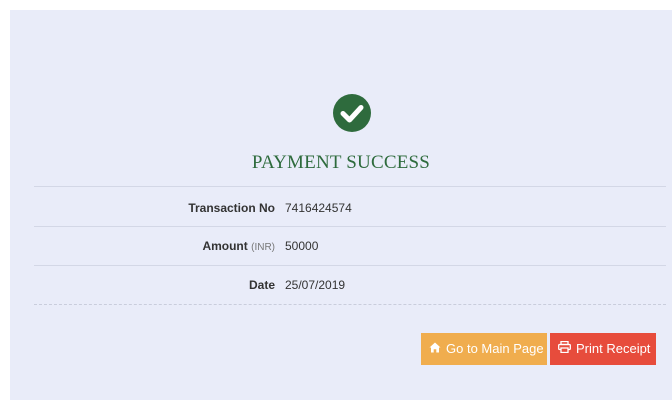  I want to click on print-icon, so click(564, 349).